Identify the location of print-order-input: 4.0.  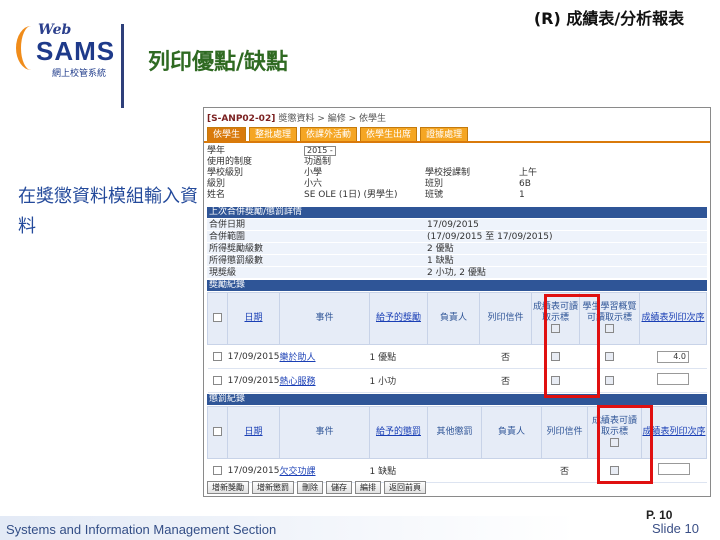
(673, 356).